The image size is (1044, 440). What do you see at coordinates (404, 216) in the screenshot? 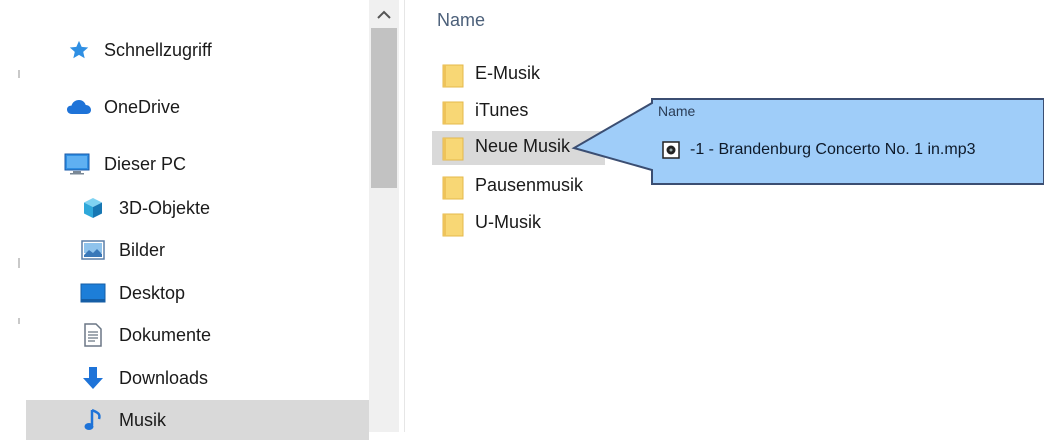
I see `pane-divider` at bounding box center [404, 216].